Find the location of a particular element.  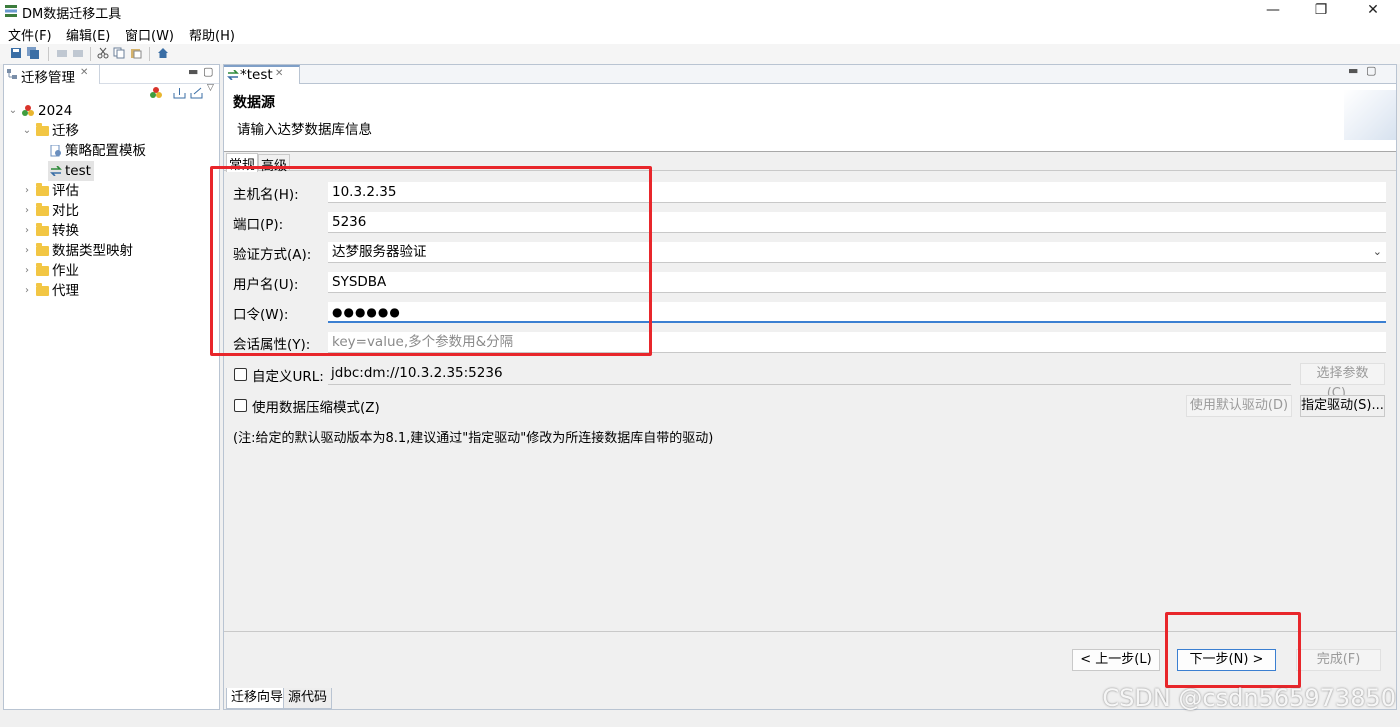

menu-window: 窗口(W) is located at coordinates (149, 34).